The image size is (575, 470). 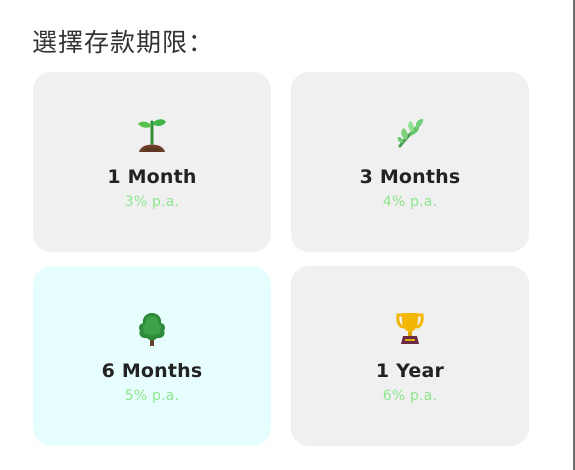 I want to click on term-label: 1 Year, so click(x=410, y=371).